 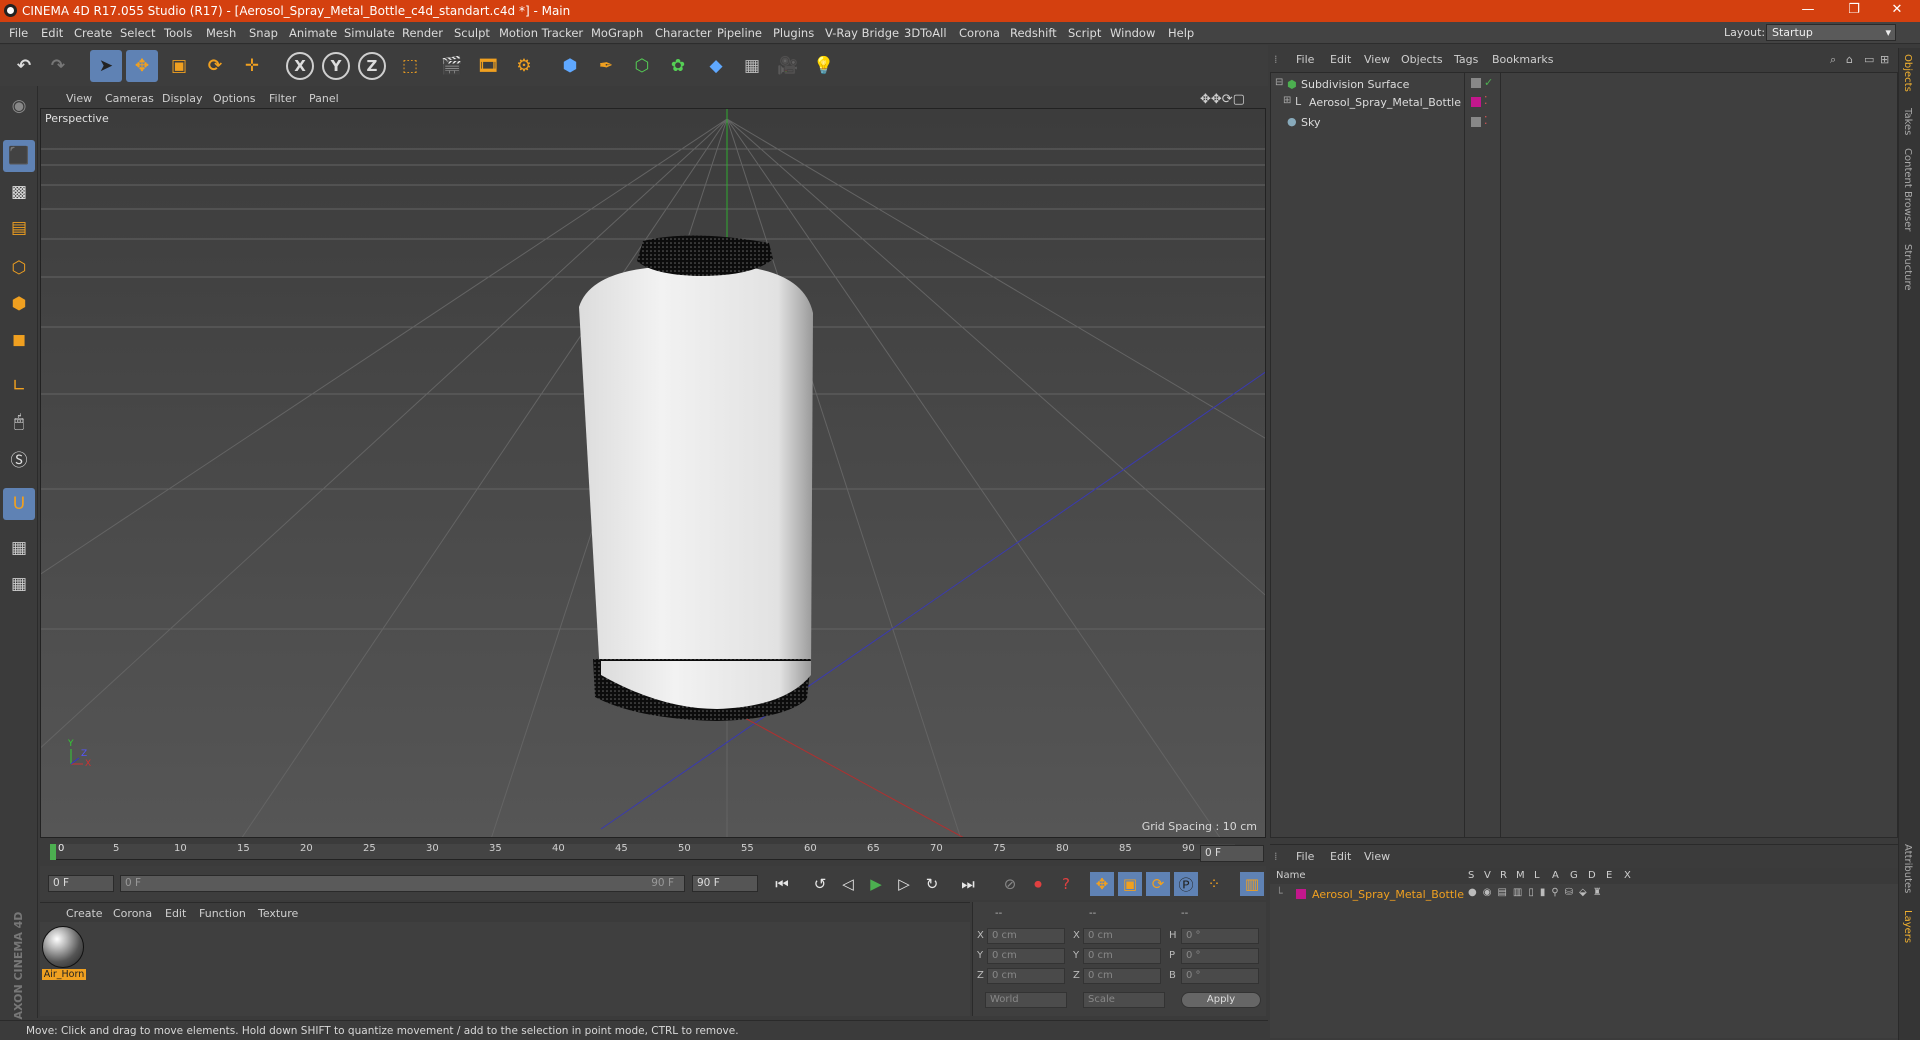 I want to click on menu-script: Script, so click(x=1084, y=33).